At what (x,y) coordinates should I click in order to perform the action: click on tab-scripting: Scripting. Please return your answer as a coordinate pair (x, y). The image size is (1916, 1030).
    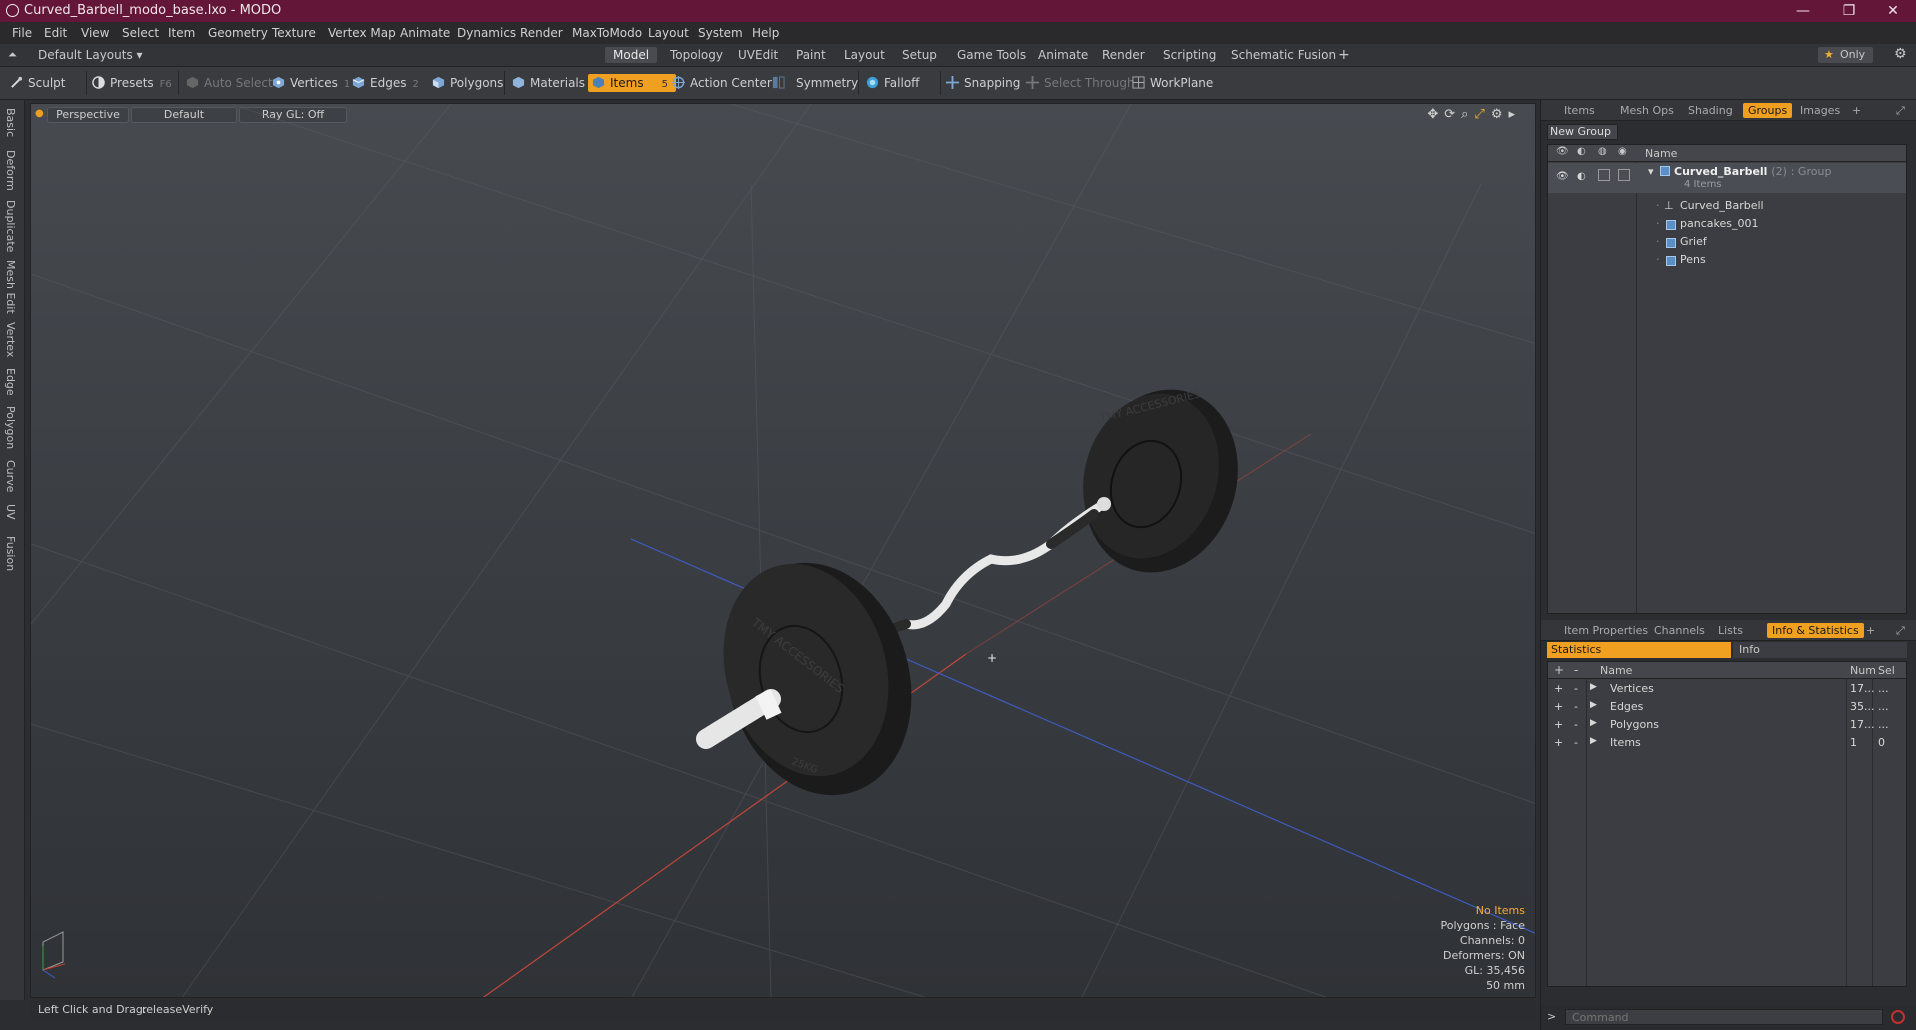
    Looking at the image, I should click on (1189, 55).